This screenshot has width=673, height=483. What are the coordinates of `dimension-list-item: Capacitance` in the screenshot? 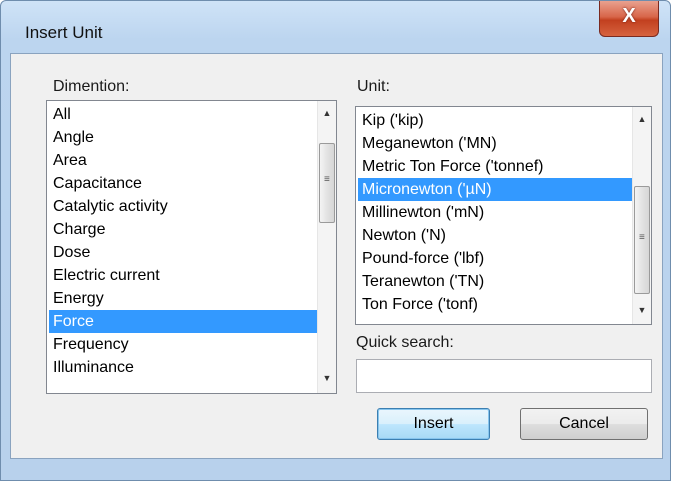 It's located at (183, 183).